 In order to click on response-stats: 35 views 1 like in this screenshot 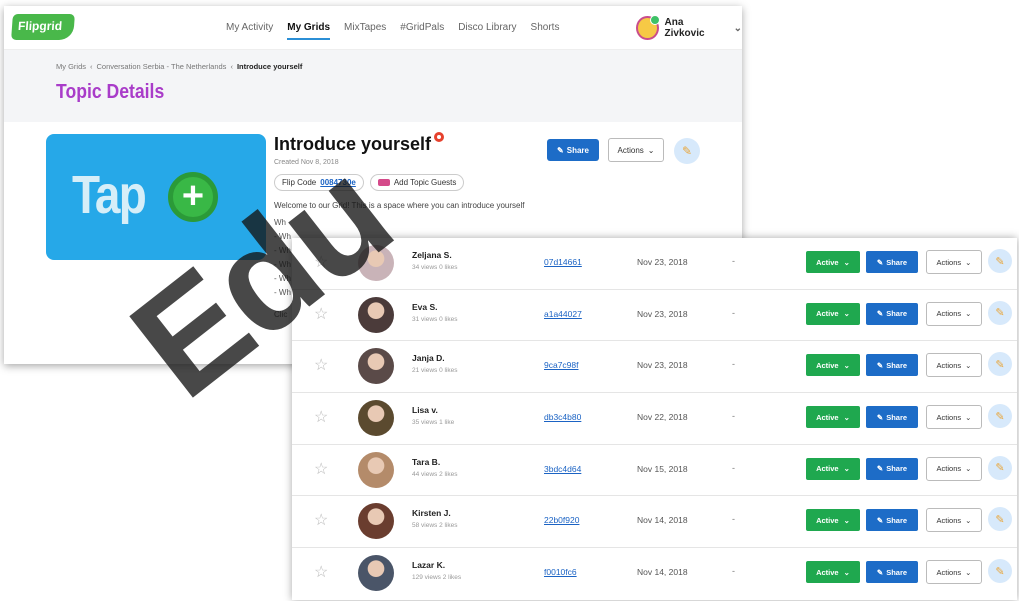, I will do `click(433, 423)`.